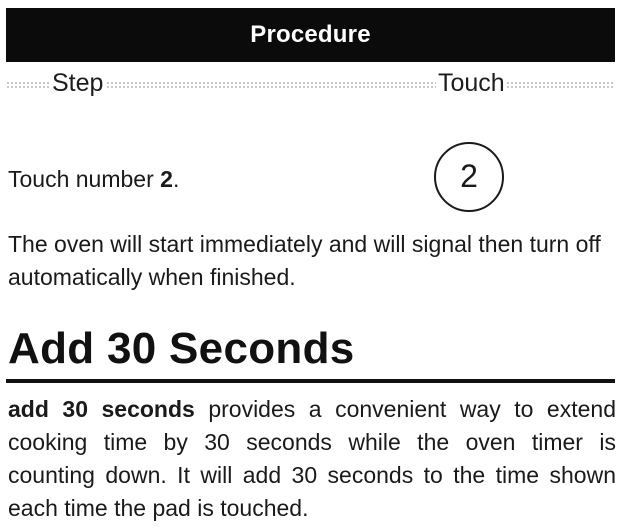 The height and width of the screenshot is (529, 621). Describe the element at coordinates (181, 348) in the screenshot. I see `section-title: Add 30 Seconds` at that location.